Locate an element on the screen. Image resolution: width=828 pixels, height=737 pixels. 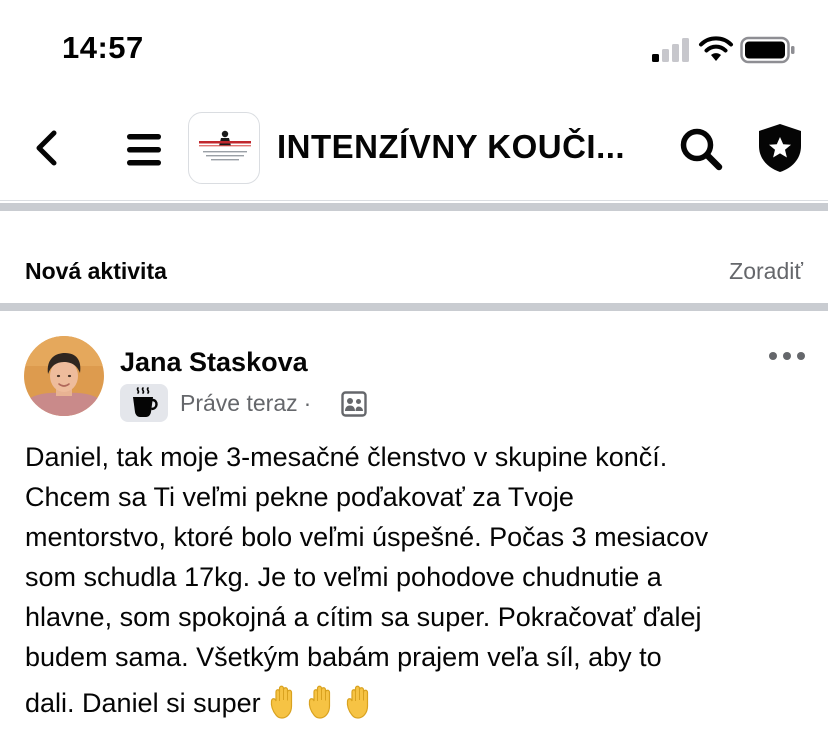
more-horizontal-icon is located at coordinates (787, 356).